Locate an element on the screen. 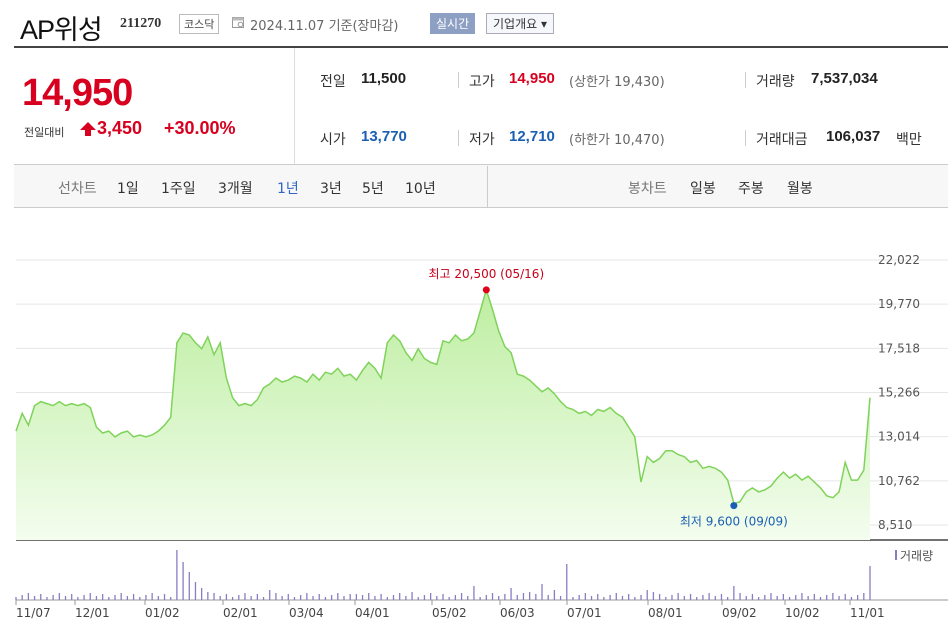 The image size is (948, 641). x-tick-label: 09/02 is located at coordinates (739, 613).